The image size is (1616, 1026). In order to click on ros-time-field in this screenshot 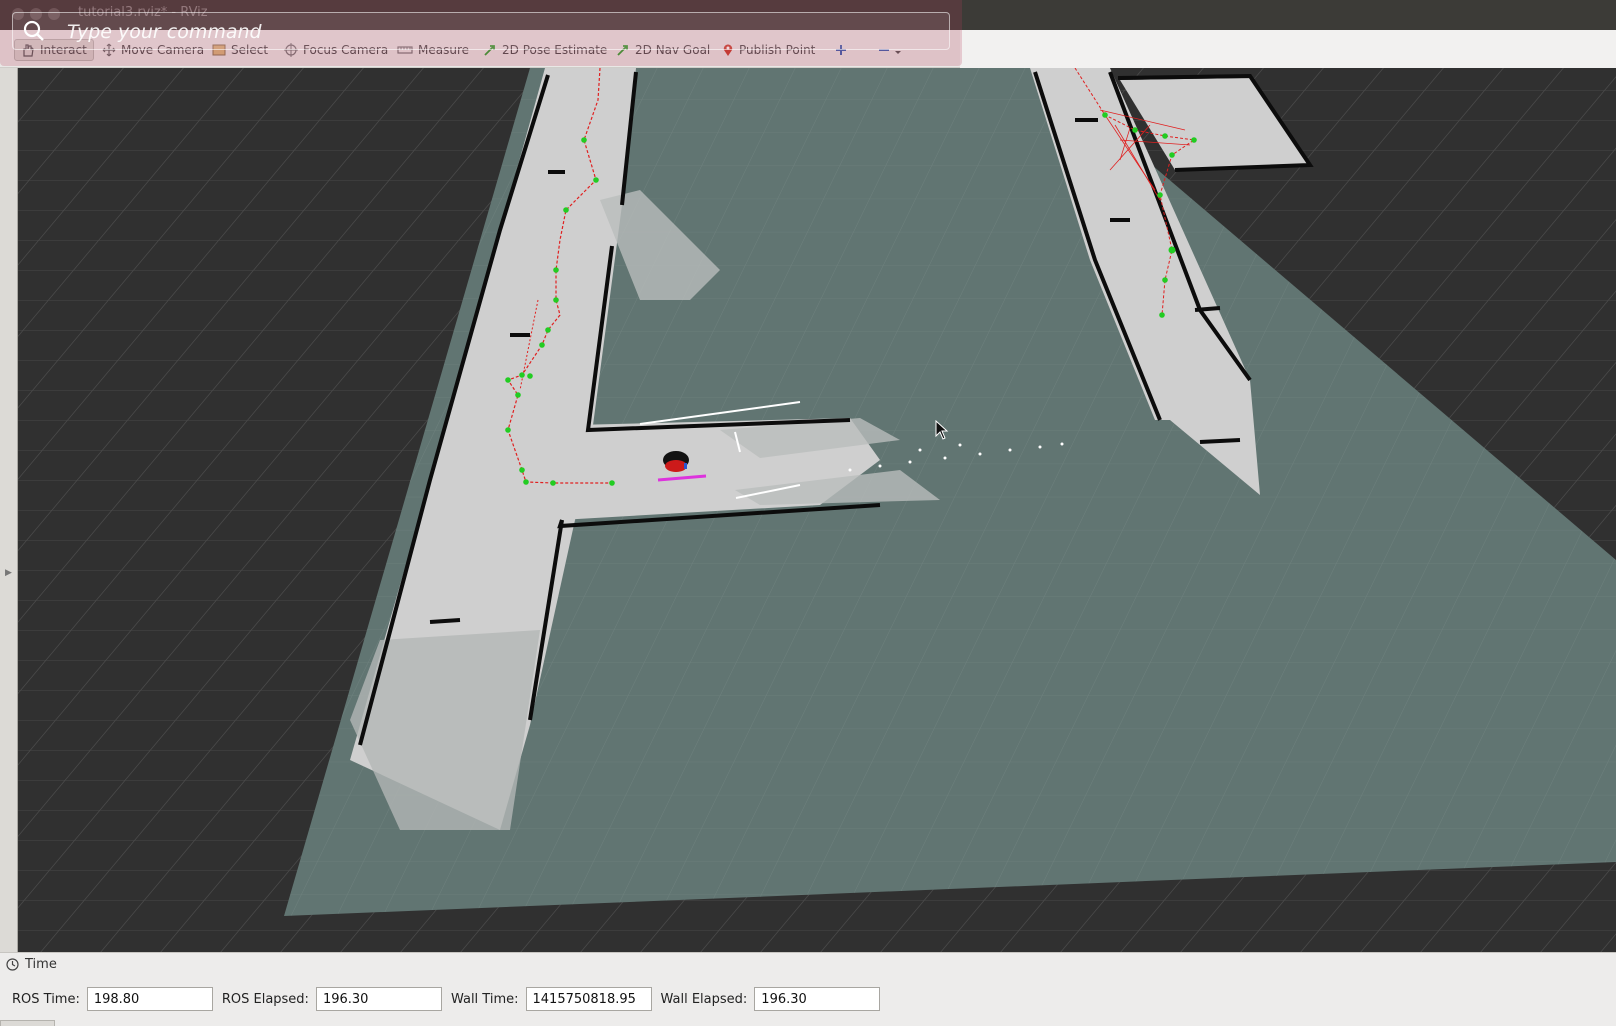, I will do `click(149, 999)`.